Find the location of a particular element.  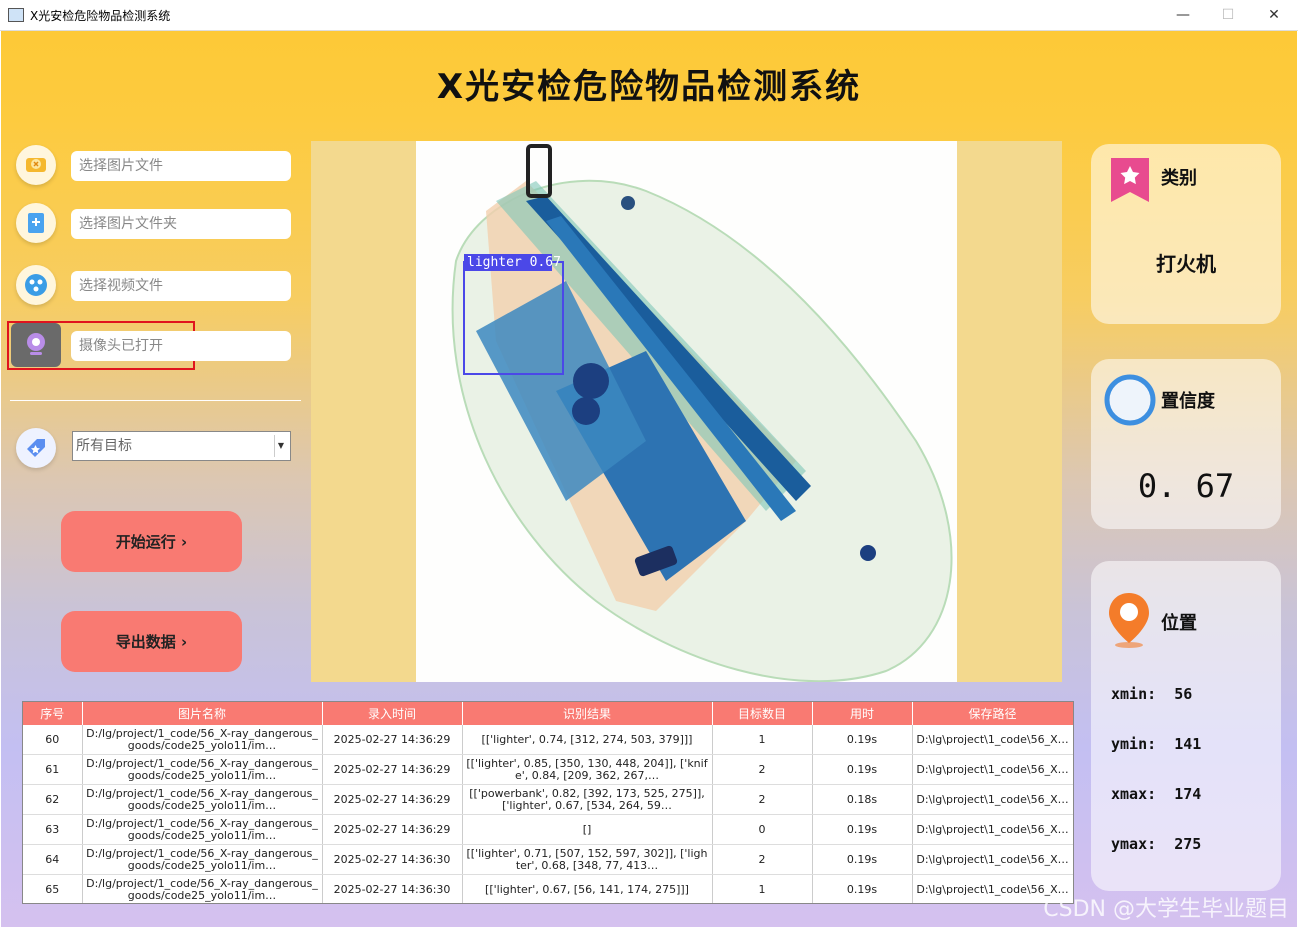

table-cell: [['lighter', 0.67, [56, 141, 174, 275]]] is located at coordinates (587, 888).